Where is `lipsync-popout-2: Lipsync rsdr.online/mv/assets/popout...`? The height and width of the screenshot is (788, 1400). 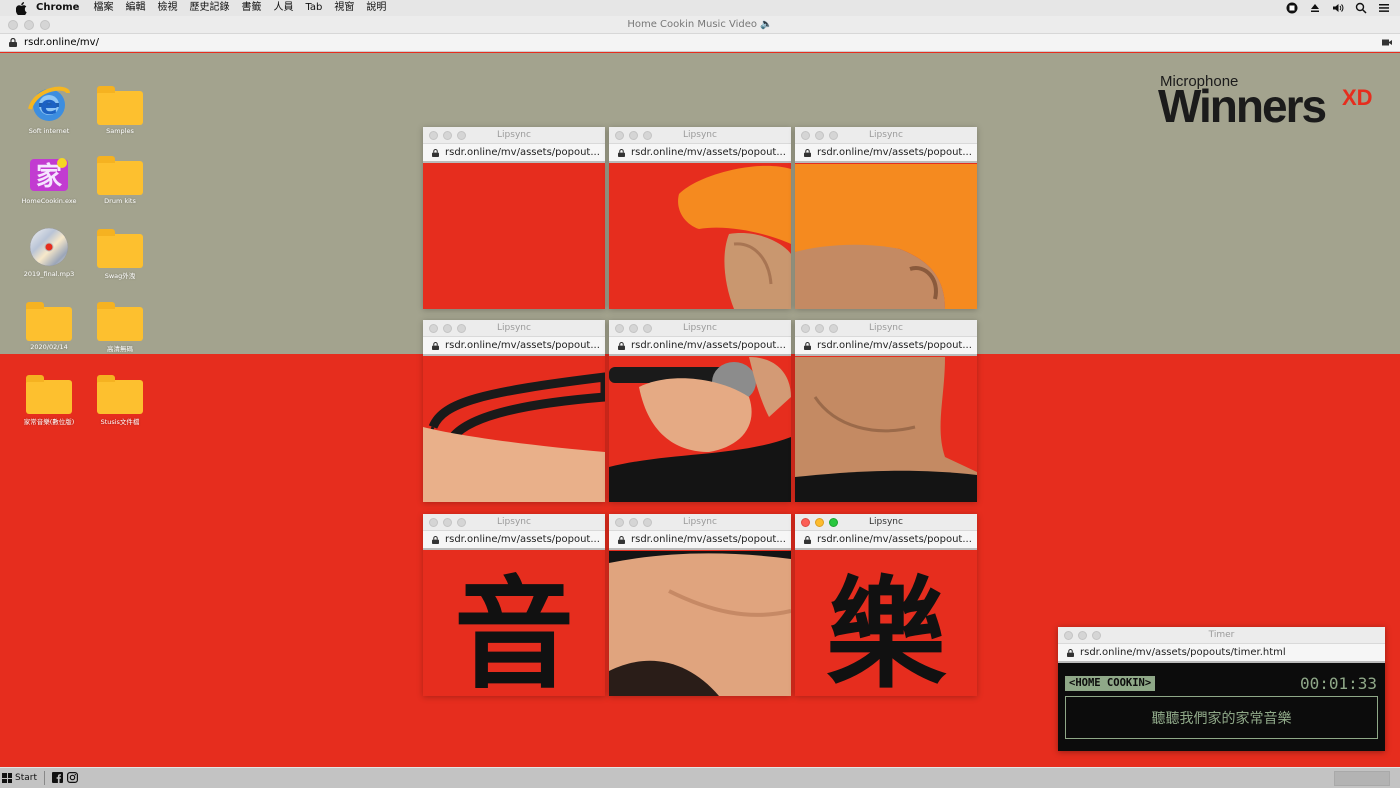
lipsync-popout-2: Lipsync rsdr.online/mv/assets/popout... is located at coordinates (700, 218).